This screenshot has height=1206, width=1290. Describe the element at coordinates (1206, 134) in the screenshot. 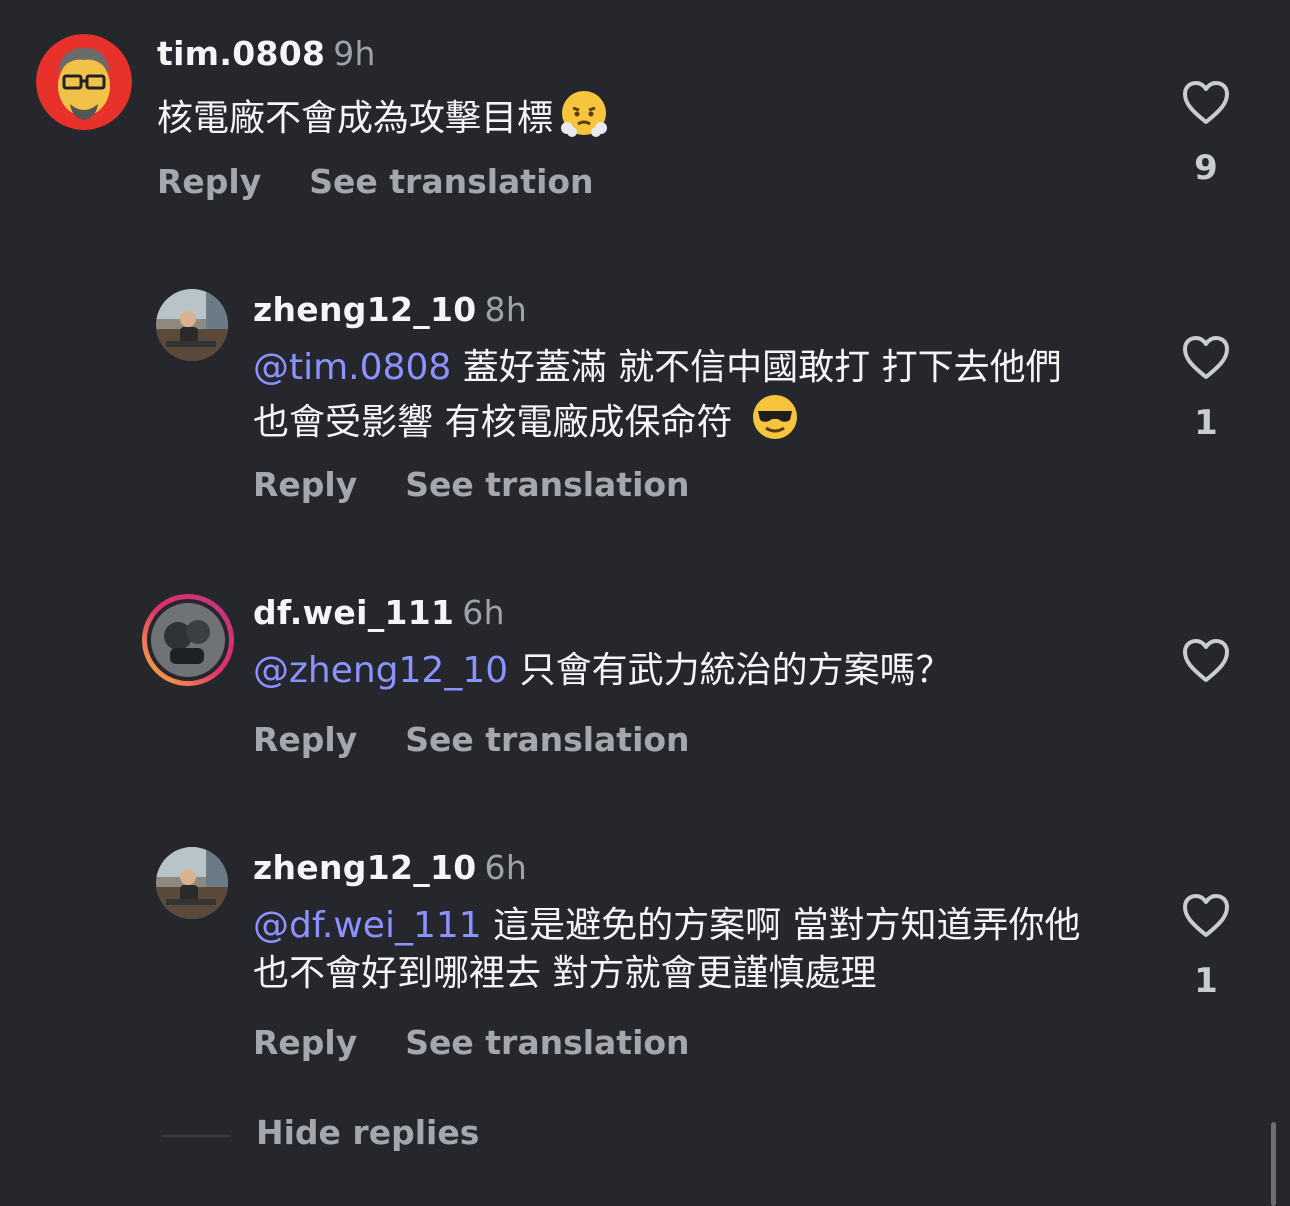

I see `like-control: 9` at that location.